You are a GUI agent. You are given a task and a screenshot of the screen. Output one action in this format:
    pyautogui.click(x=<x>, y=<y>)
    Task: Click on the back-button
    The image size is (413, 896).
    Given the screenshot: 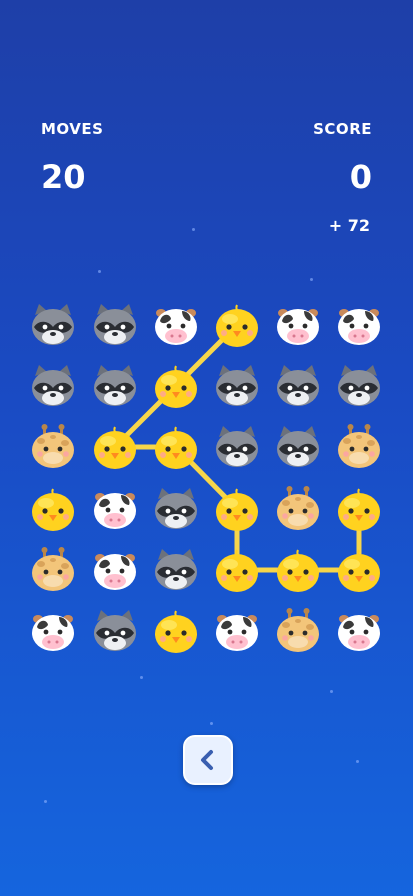 What is the action you would take?
    pyautogui.click(x=208, y=760)
    